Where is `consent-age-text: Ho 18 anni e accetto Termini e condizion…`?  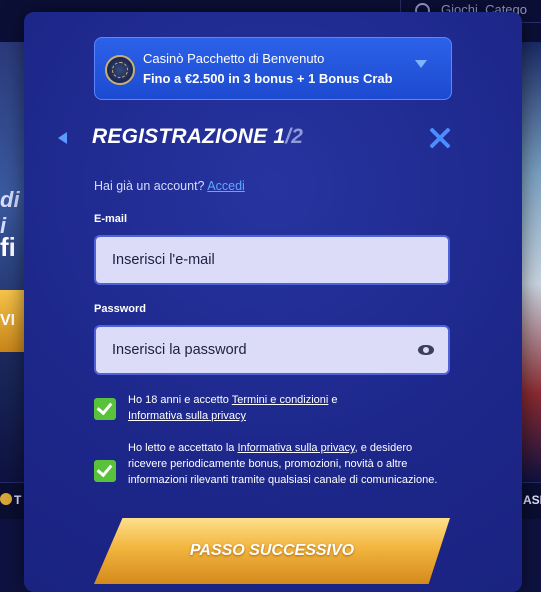 consent-age-text: Ho 18 anni e accetto Termini e condizion… is located at coordinates (253, 408).